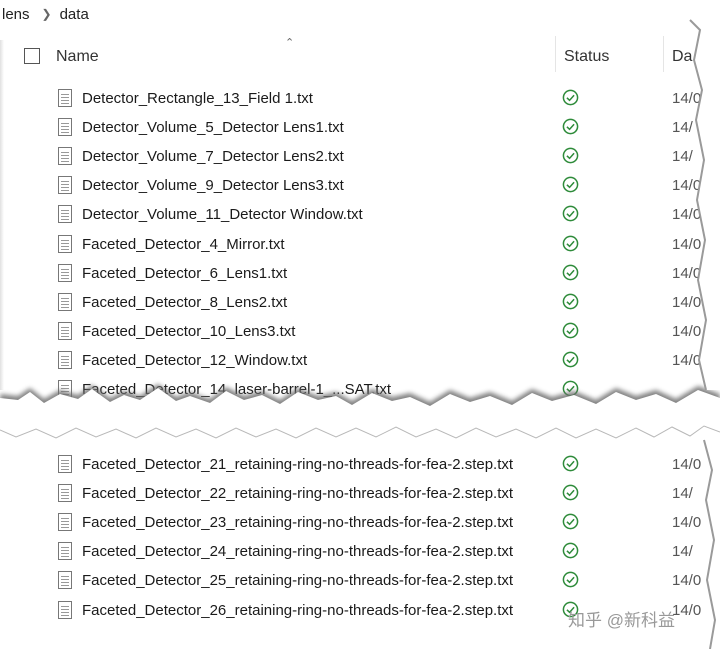 The image size is (720, 649). What do you see at coordinates (621, 620) in the screenshot?
I see `watermark: 知乎 @新科益` at bounding box center [621, 620].